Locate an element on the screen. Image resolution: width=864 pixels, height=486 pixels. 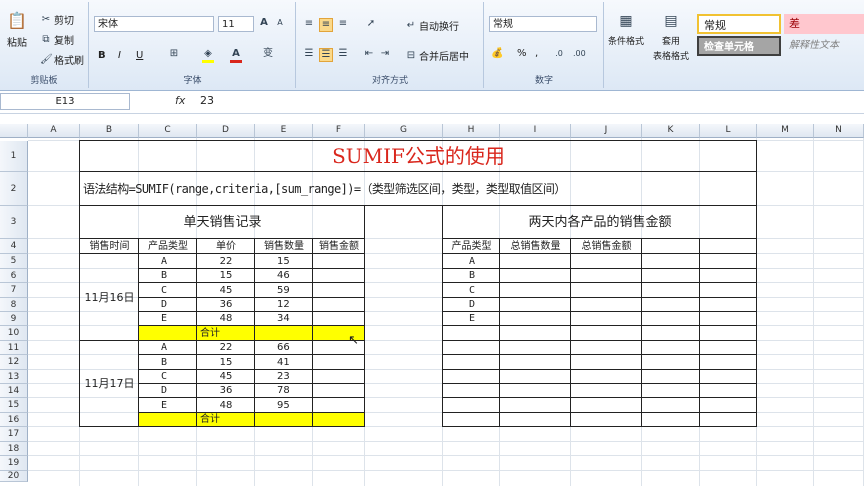
right-header: 总销售金额 is located at coordinates (606, 246).